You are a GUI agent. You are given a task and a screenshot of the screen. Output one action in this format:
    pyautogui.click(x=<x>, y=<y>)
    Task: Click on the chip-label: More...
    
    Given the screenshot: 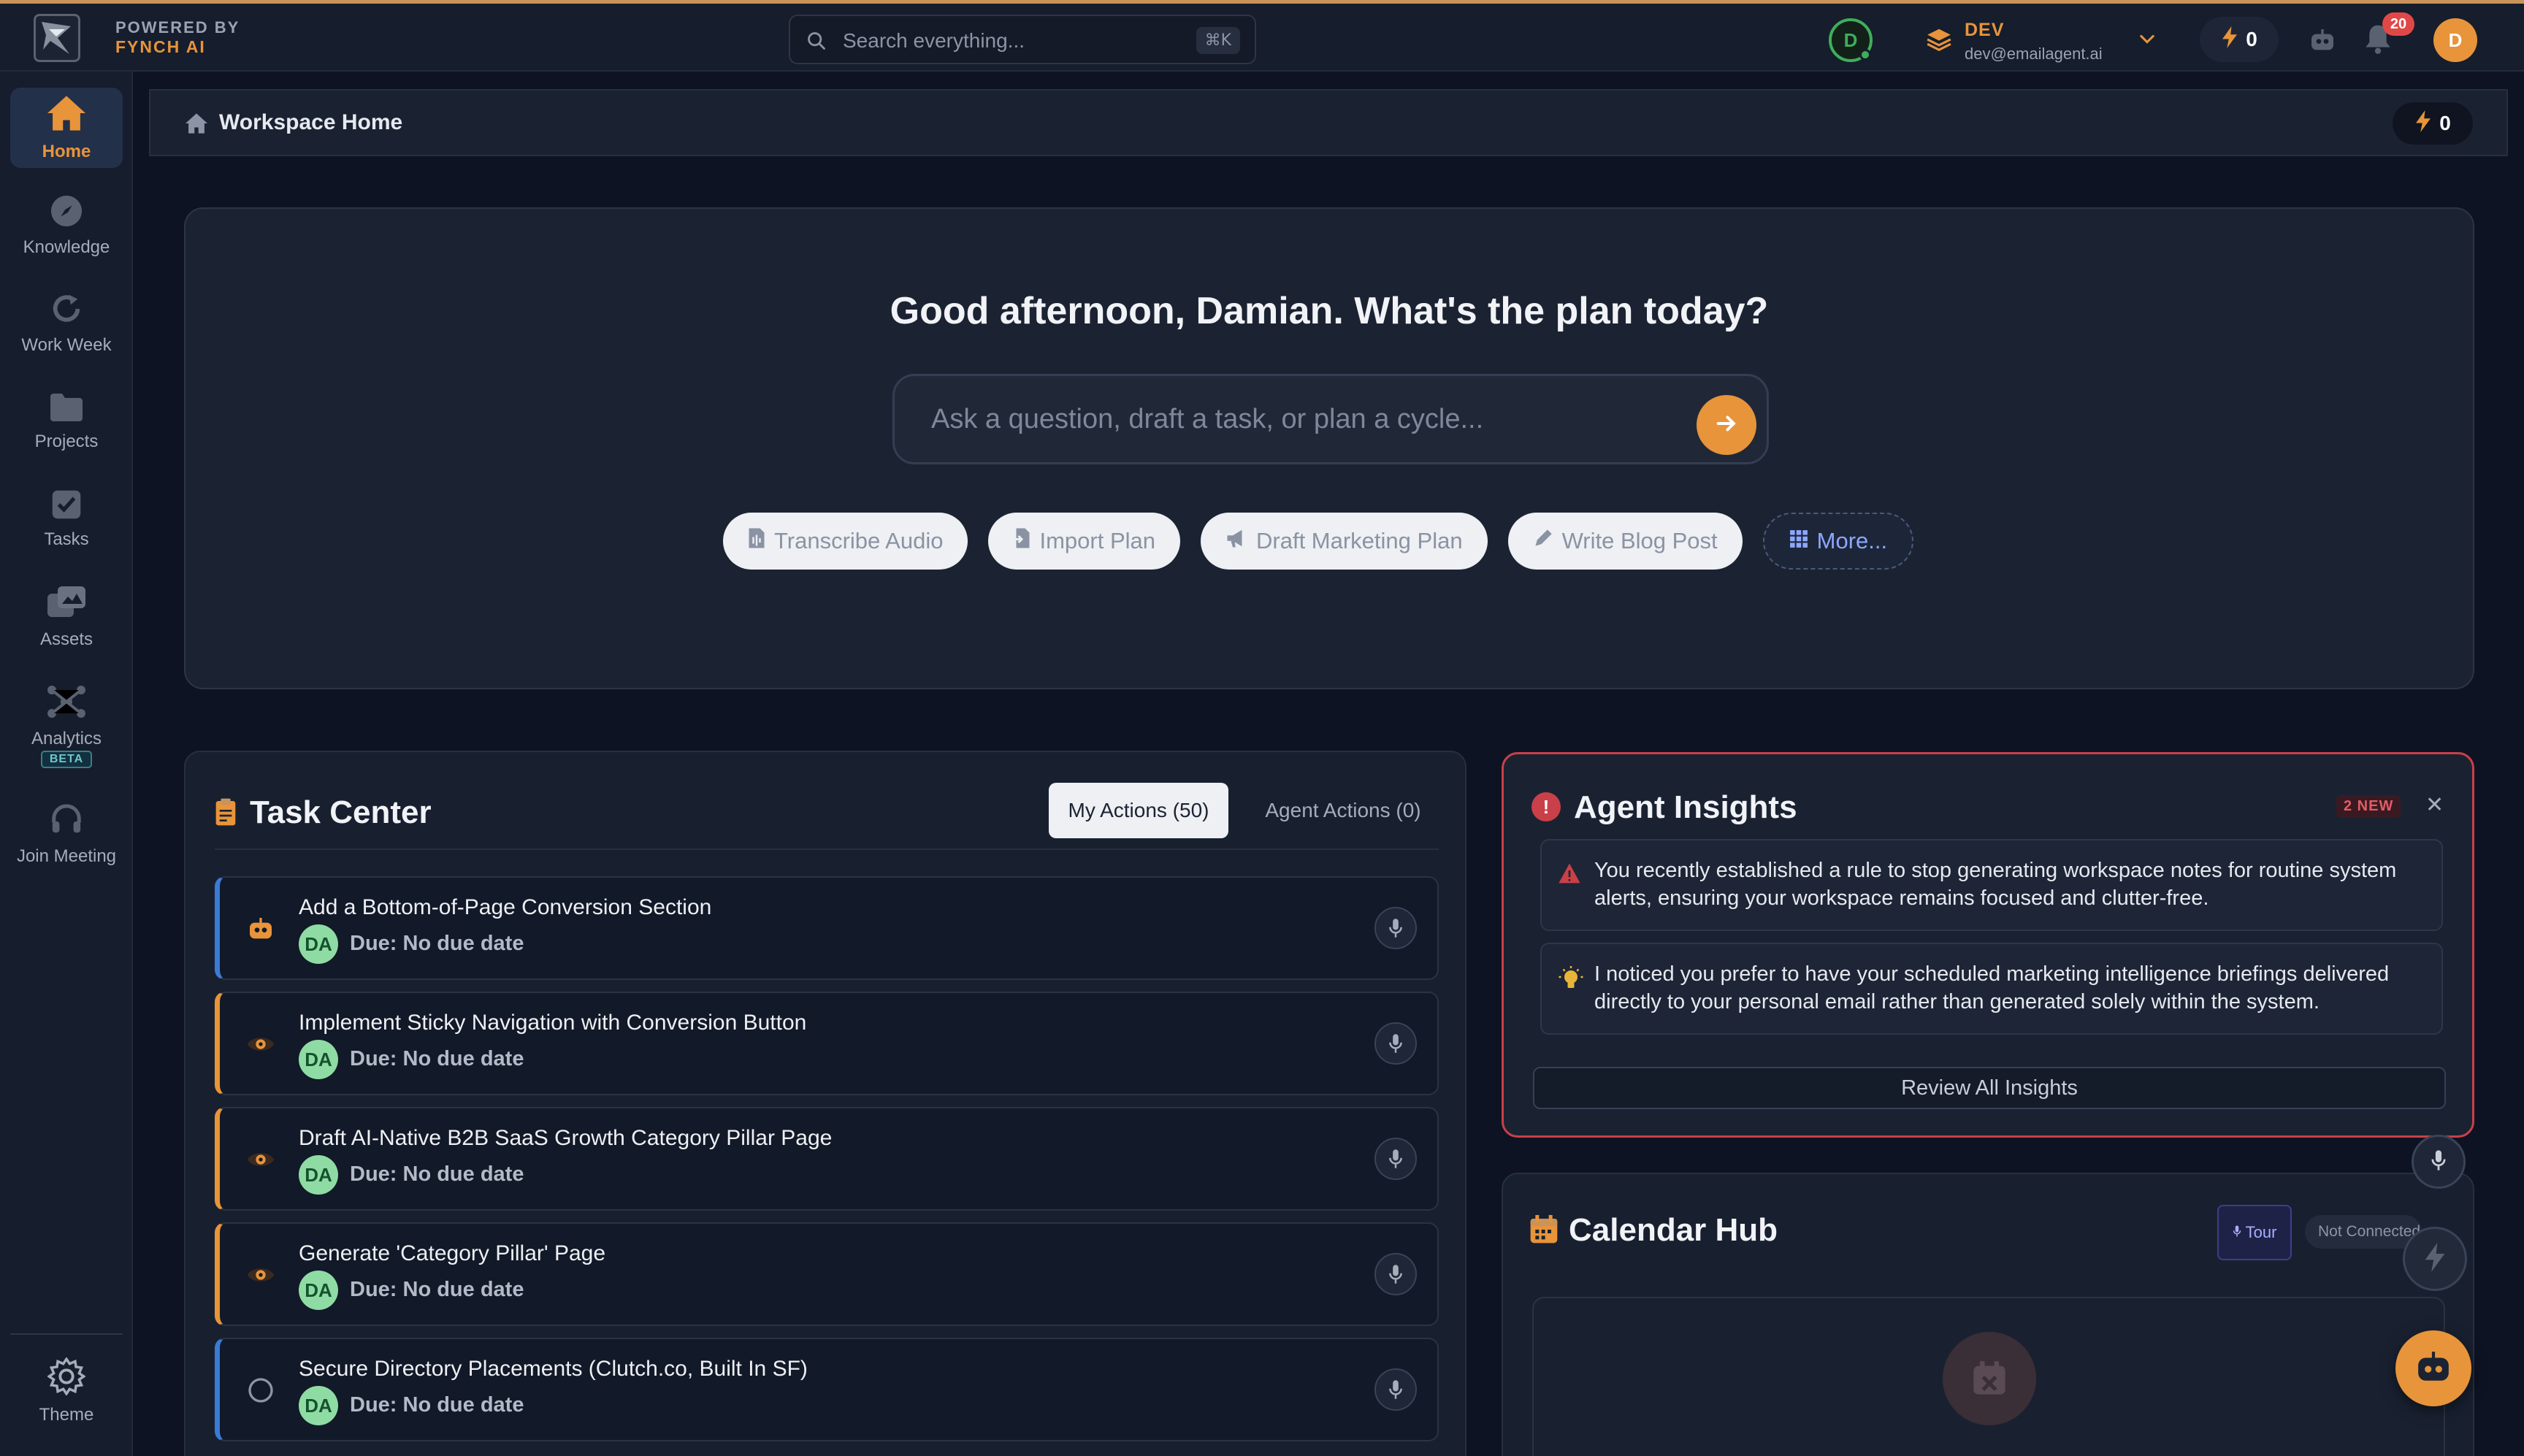 What is the action you would take?
    pyautogui.click(x=1852, y=540)
    